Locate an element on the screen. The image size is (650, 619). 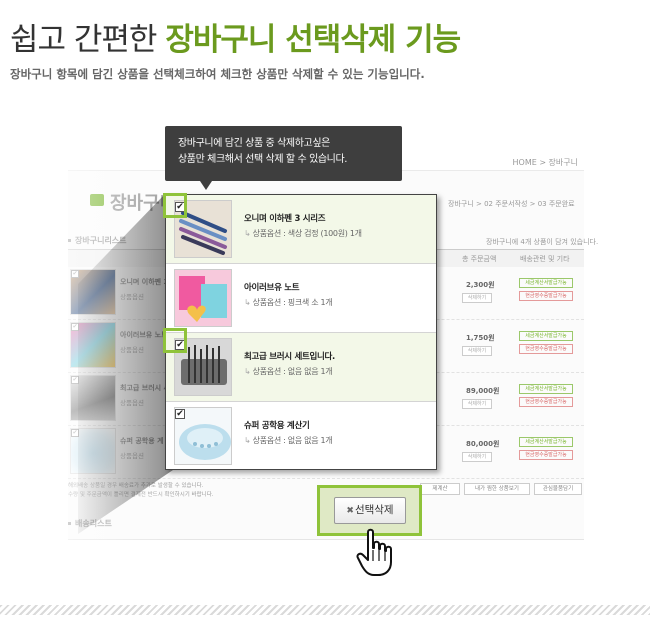
x-icon: ✖ is located at coordinates (350, 511).